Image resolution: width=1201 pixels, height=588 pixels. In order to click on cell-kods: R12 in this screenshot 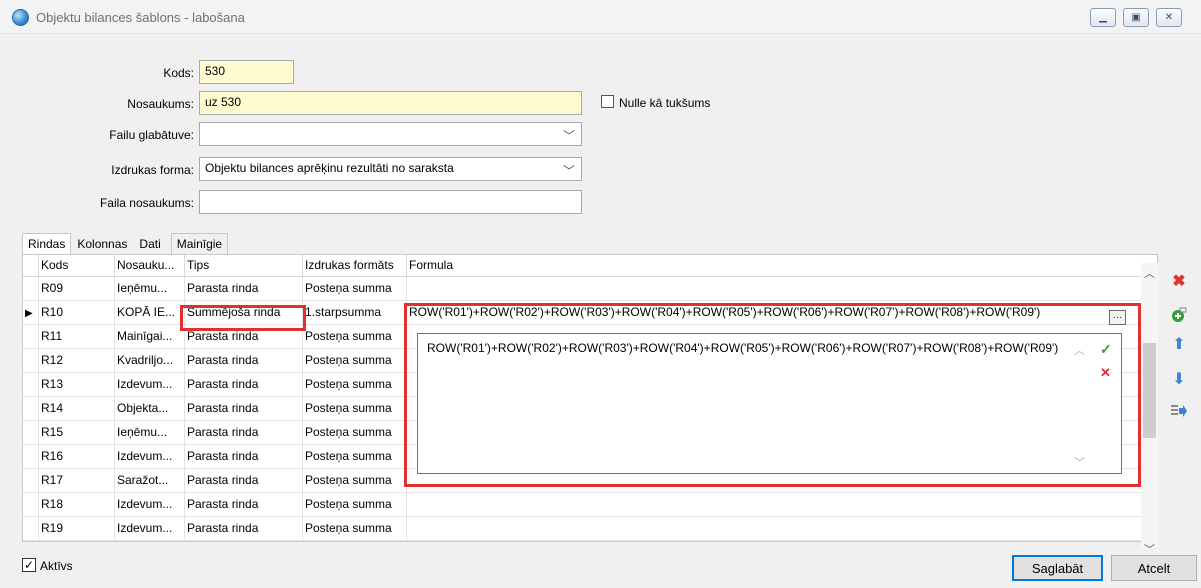, I will do `click(77, 360)`.